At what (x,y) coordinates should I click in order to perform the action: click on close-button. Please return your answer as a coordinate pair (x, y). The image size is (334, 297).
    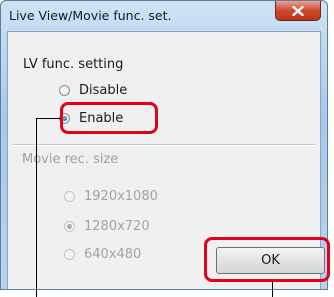
    Looking at the image, I should click on (298, 11).